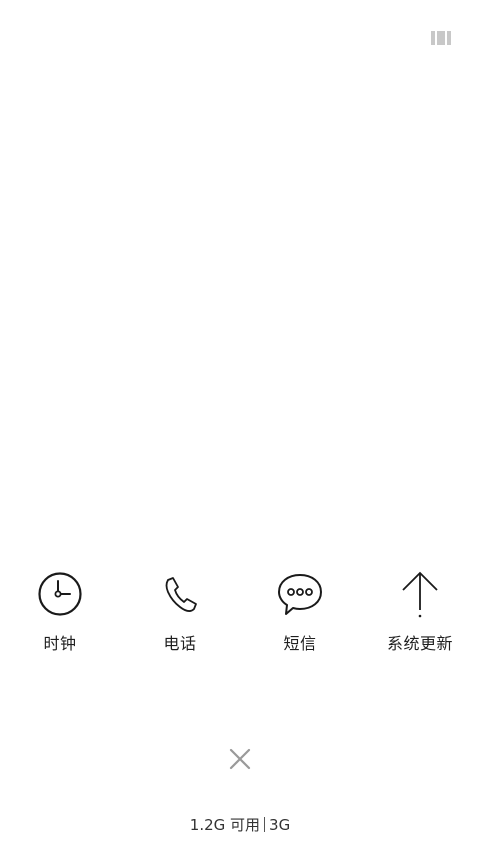  Describe the element at coordinates (225, 825) in the screenshot. I see `memory-available: 1.2G 可用` at that location.